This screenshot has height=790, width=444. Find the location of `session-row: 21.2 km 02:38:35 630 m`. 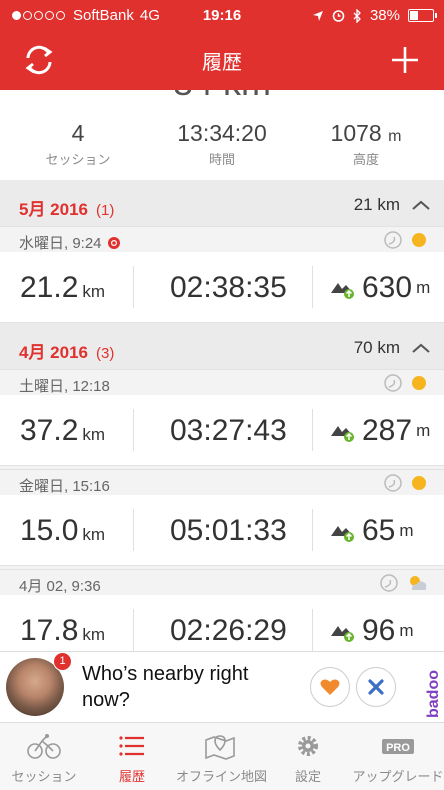

session-row: 21.2 km 02:38:35 630 m is located at coordinates (222, 287).